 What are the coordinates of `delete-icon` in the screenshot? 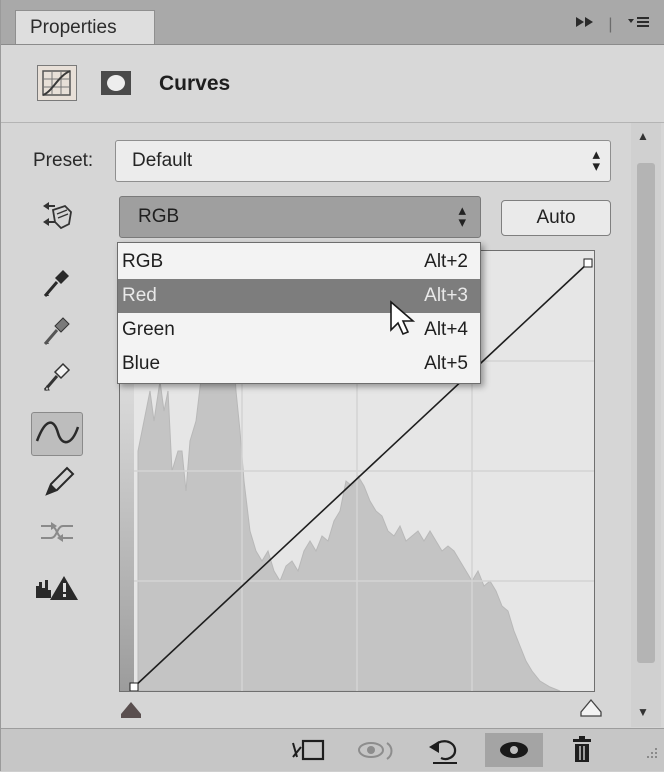 It's located at (583, 750).